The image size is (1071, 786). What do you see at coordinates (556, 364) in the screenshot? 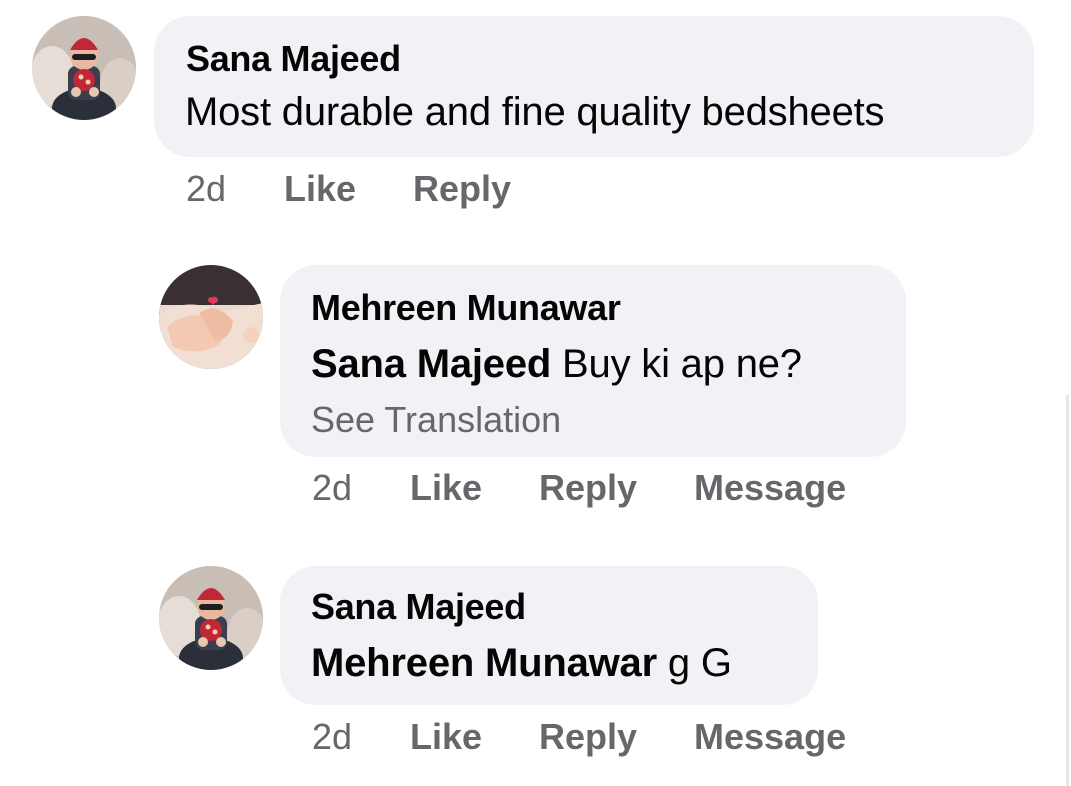
I see `comment-text: Sana Majeed Buy ki ap ne?` at bounding box center [556, 364].